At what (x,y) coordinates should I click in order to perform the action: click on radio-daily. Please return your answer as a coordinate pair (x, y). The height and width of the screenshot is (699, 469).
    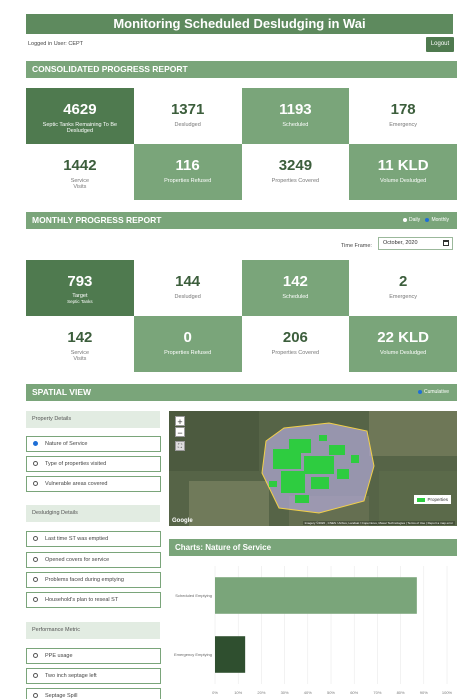
    Looking at the image, I should click on (404, 219).